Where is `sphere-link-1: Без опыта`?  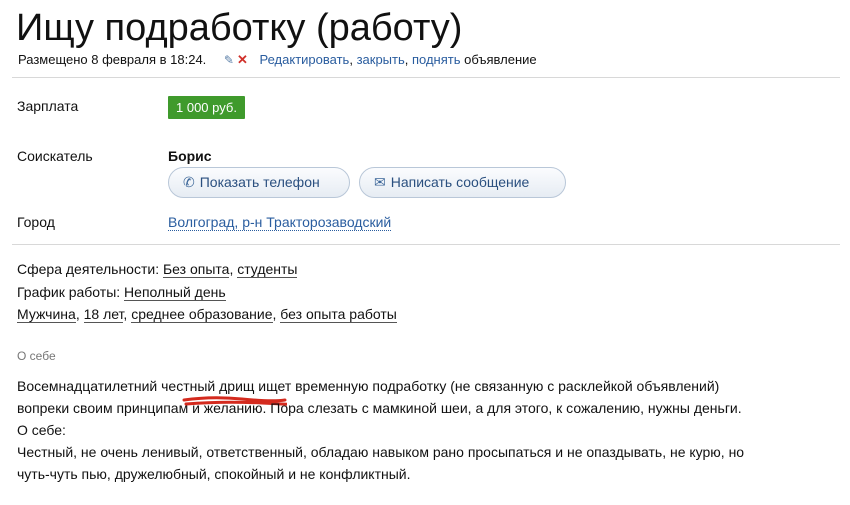 sphere-link-1: Без опыта is located at coordinates (196, 269).